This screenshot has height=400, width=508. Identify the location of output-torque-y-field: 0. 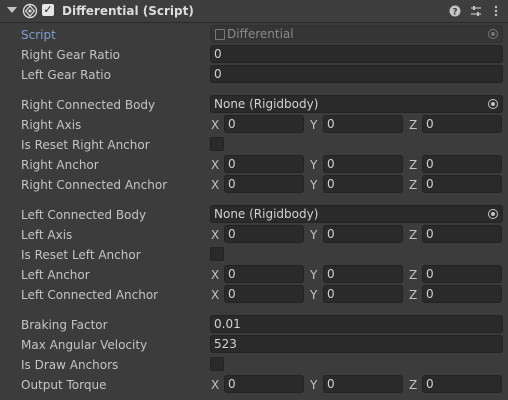
(363, 384).